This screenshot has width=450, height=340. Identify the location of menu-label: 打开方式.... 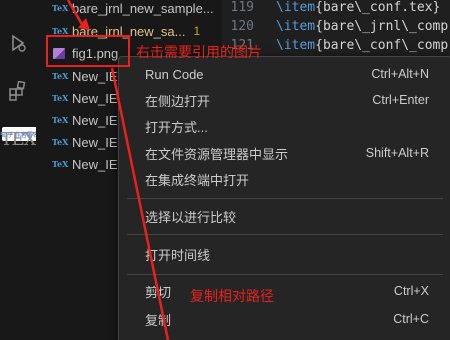
(176, 127).